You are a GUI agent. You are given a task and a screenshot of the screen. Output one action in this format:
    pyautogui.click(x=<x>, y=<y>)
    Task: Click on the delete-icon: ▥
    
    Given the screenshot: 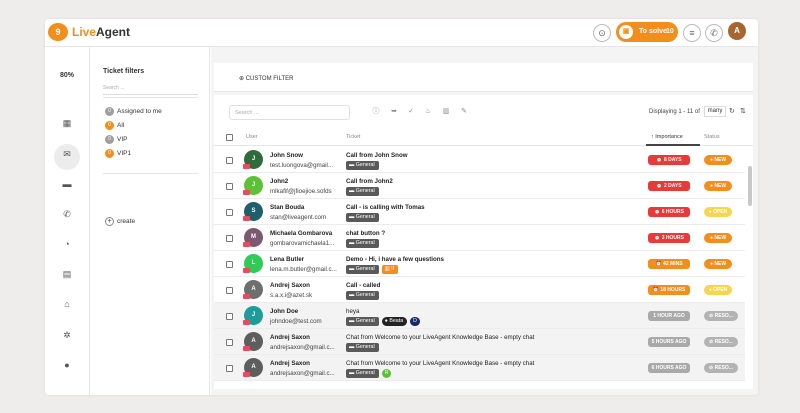 What is the action you would take?
    pyautogui.click(x=446, y=112)
    